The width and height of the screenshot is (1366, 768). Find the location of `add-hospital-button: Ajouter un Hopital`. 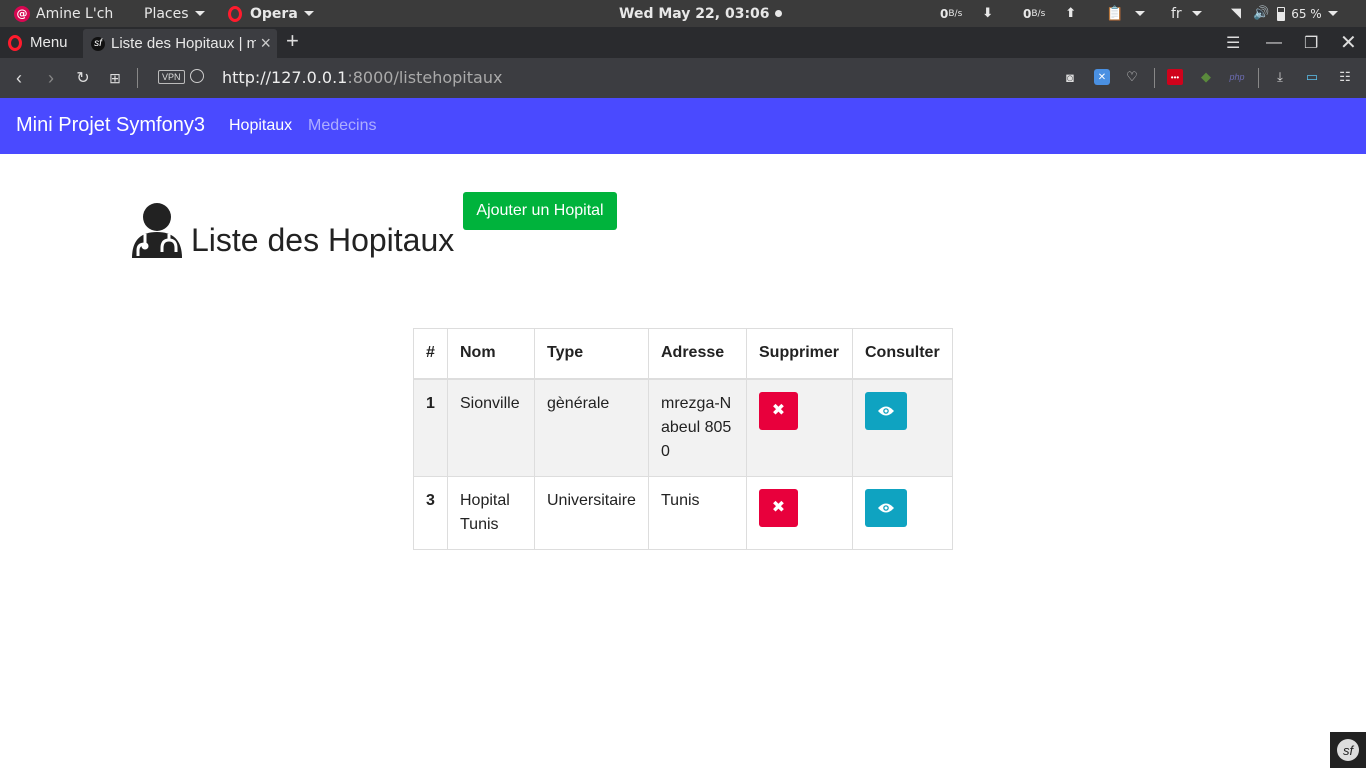

add-hospital-button: Ajouter un Hopital is located at coordinates (540, 211).